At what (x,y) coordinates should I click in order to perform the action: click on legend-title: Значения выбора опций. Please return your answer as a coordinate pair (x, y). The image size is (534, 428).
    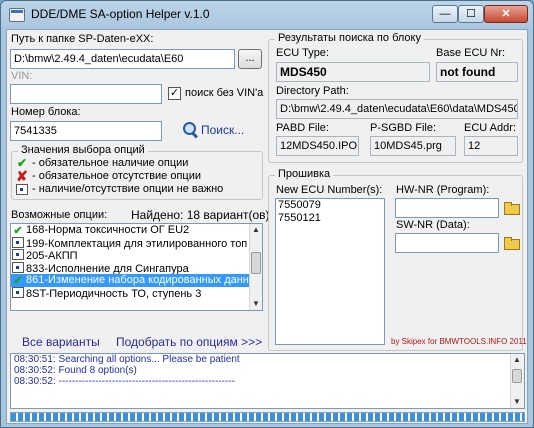
    Looking at the image, I should click on (83, 150).